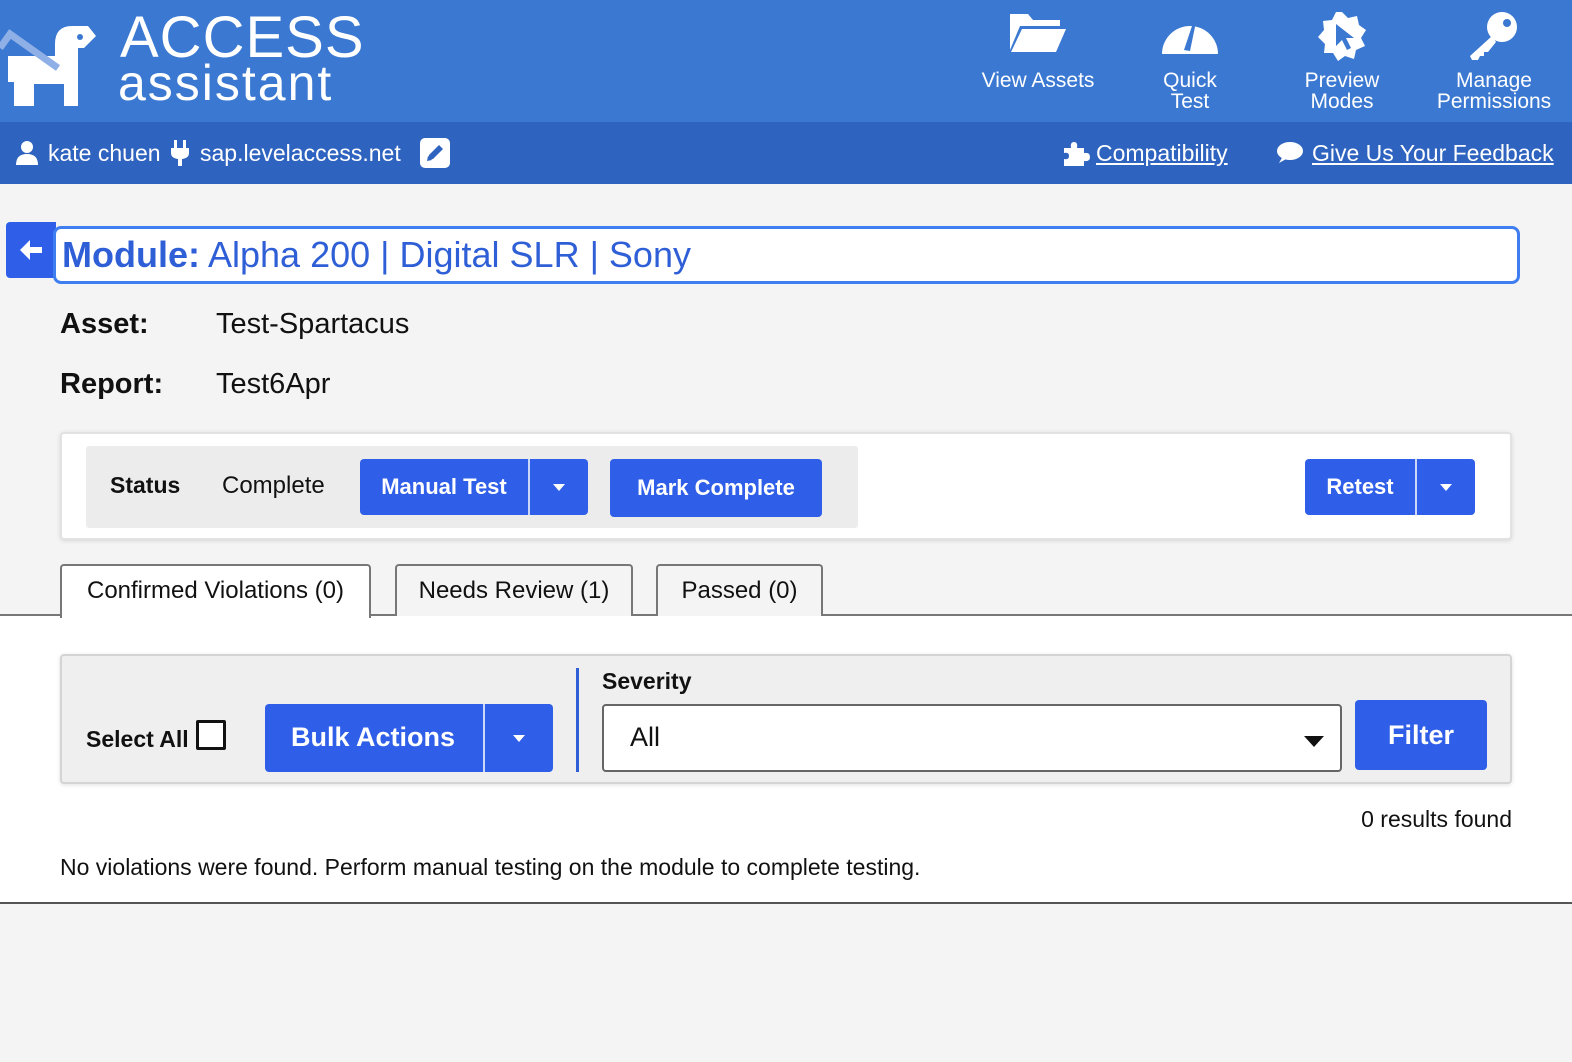  Describe the element at coordinates (435, 153) in the screenshot. I see `edit-server-icon` at that location.